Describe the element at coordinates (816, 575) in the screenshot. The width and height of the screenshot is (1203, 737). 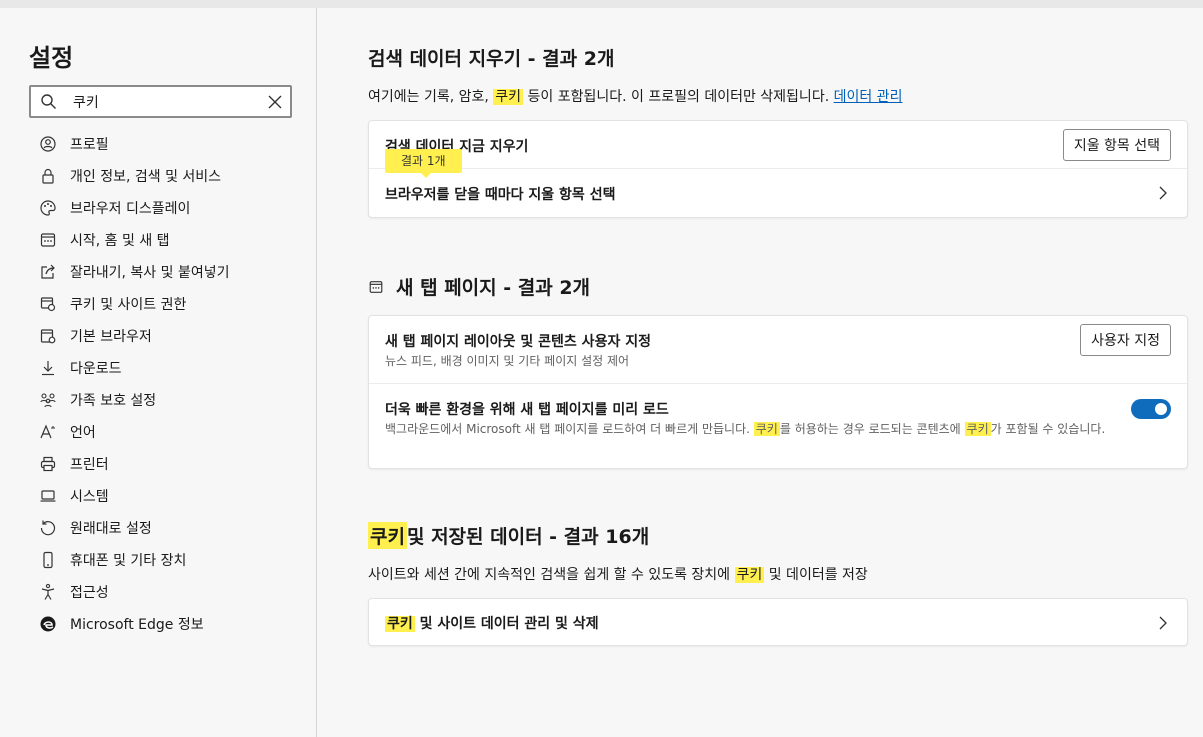
I see `cookies-desc-text: 및 데이터를 저장` at that location.